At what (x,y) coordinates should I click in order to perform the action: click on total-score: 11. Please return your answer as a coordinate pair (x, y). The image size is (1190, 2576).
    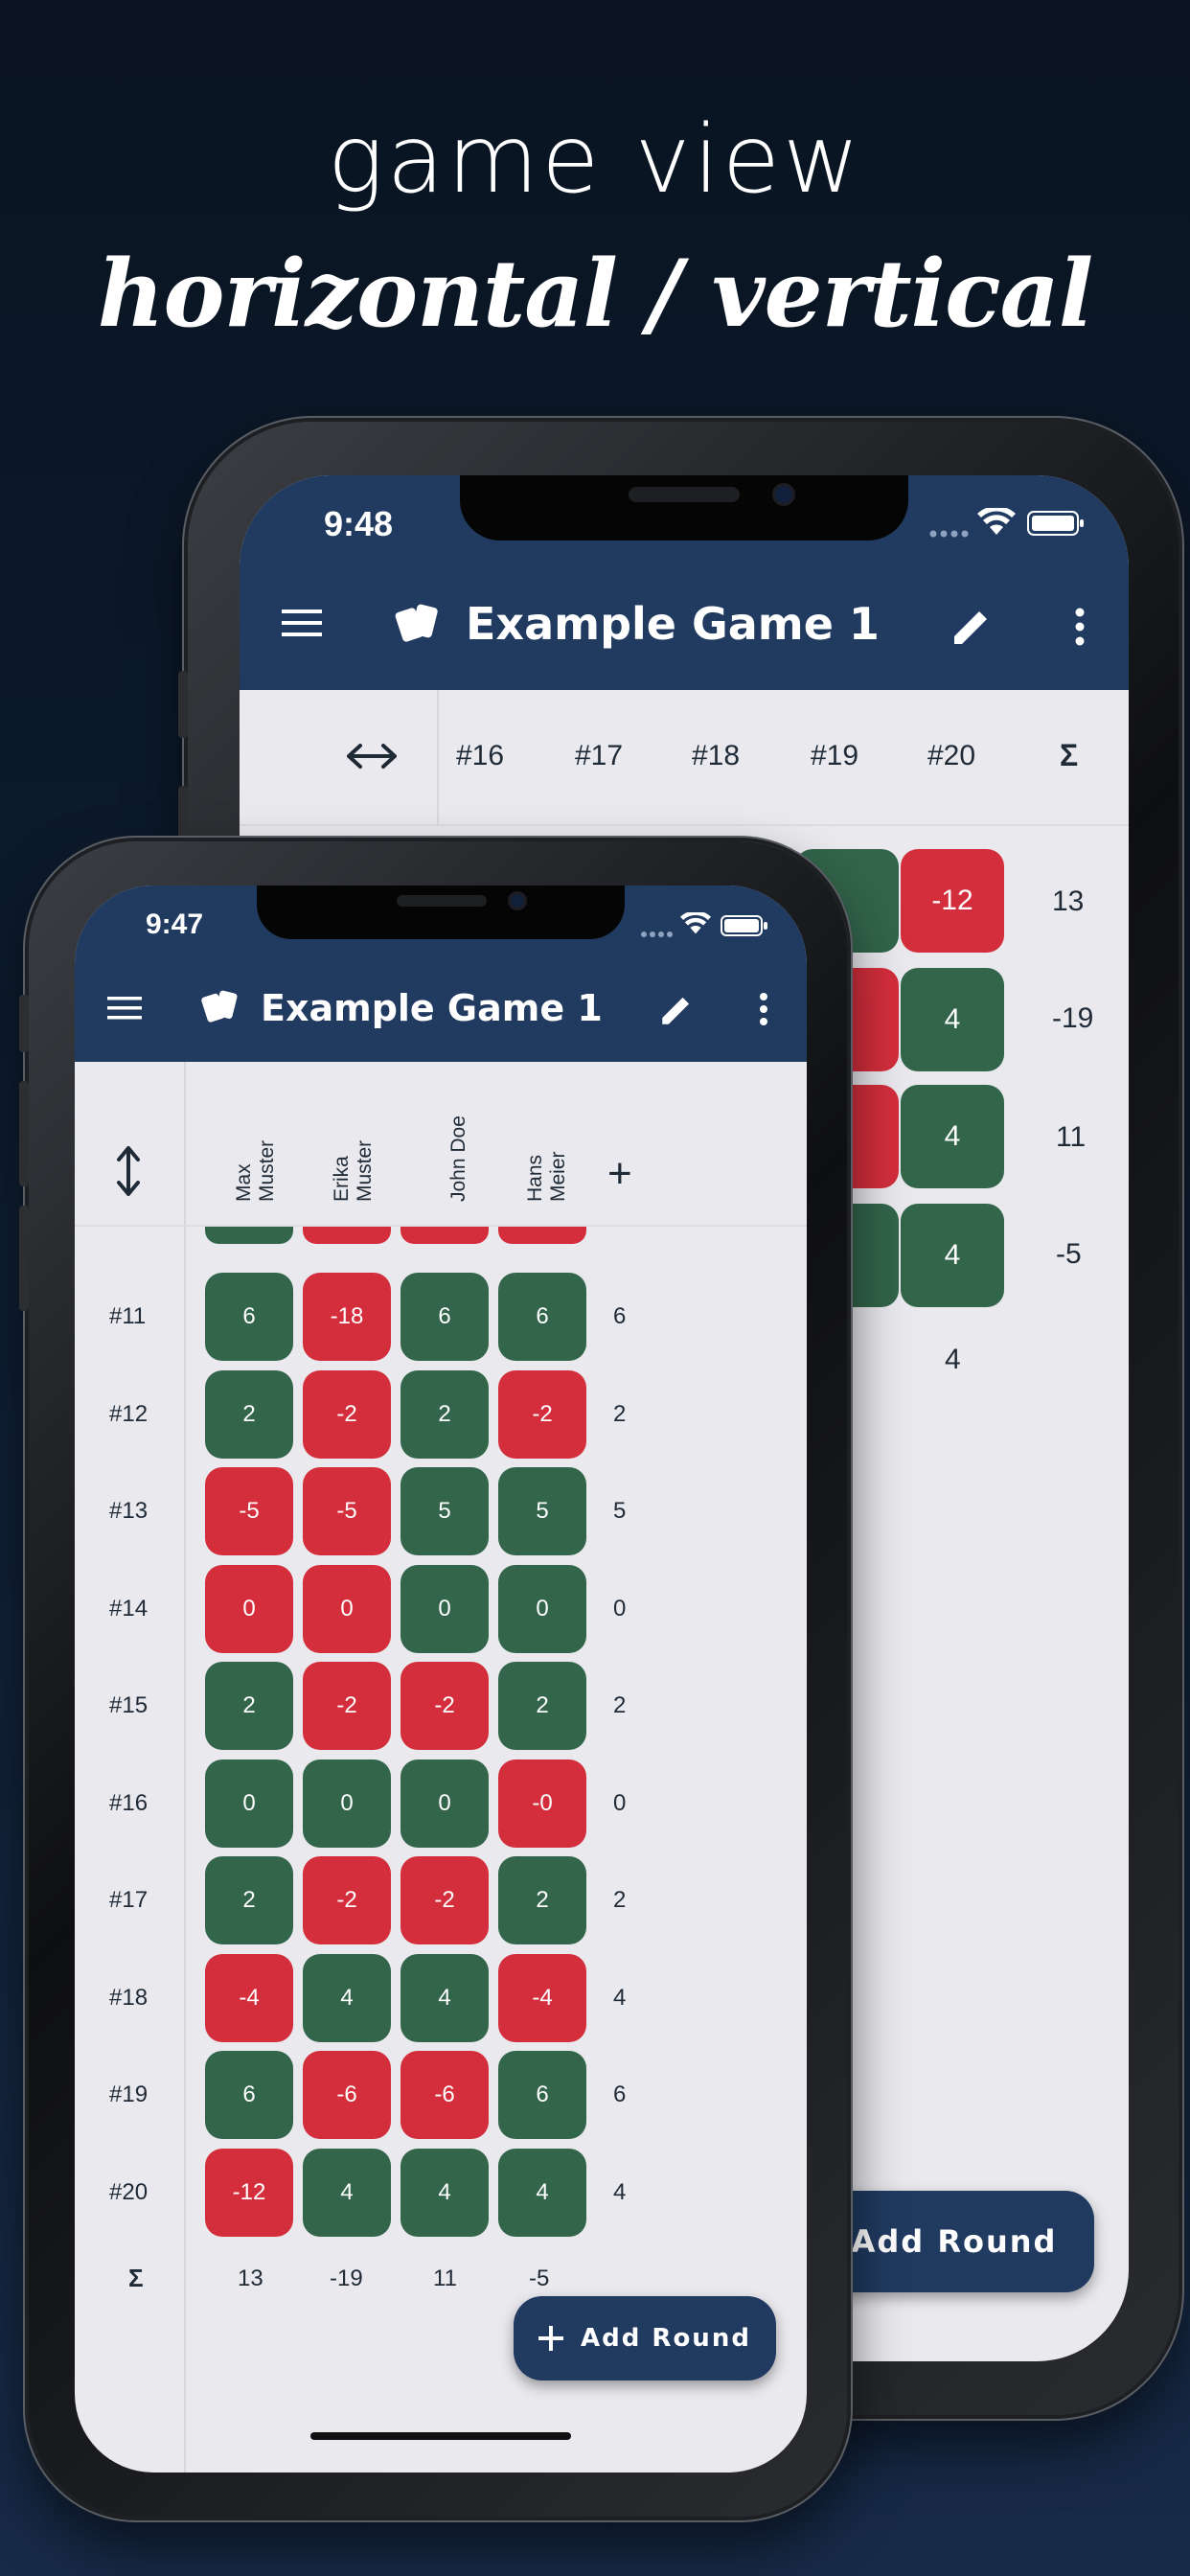
    Looking at the image, I should click on (445, 2278).